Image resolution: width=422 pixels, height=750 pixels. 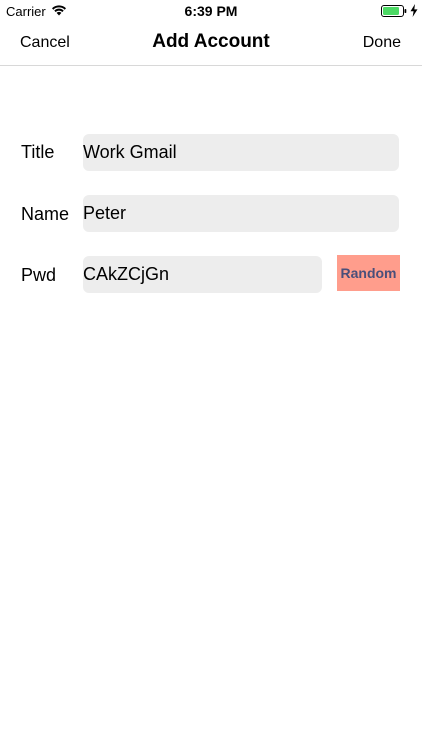 I want to click on navigation-bar: Cancel Add Account Done, so click(x=211, y=44).